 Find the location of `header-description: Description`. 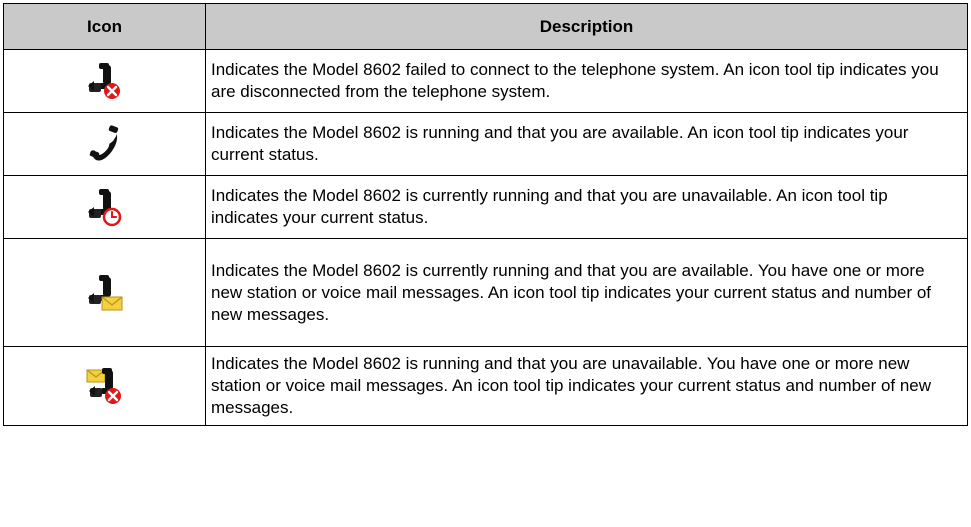

header-description: Description is located at coordinates (586, 26).